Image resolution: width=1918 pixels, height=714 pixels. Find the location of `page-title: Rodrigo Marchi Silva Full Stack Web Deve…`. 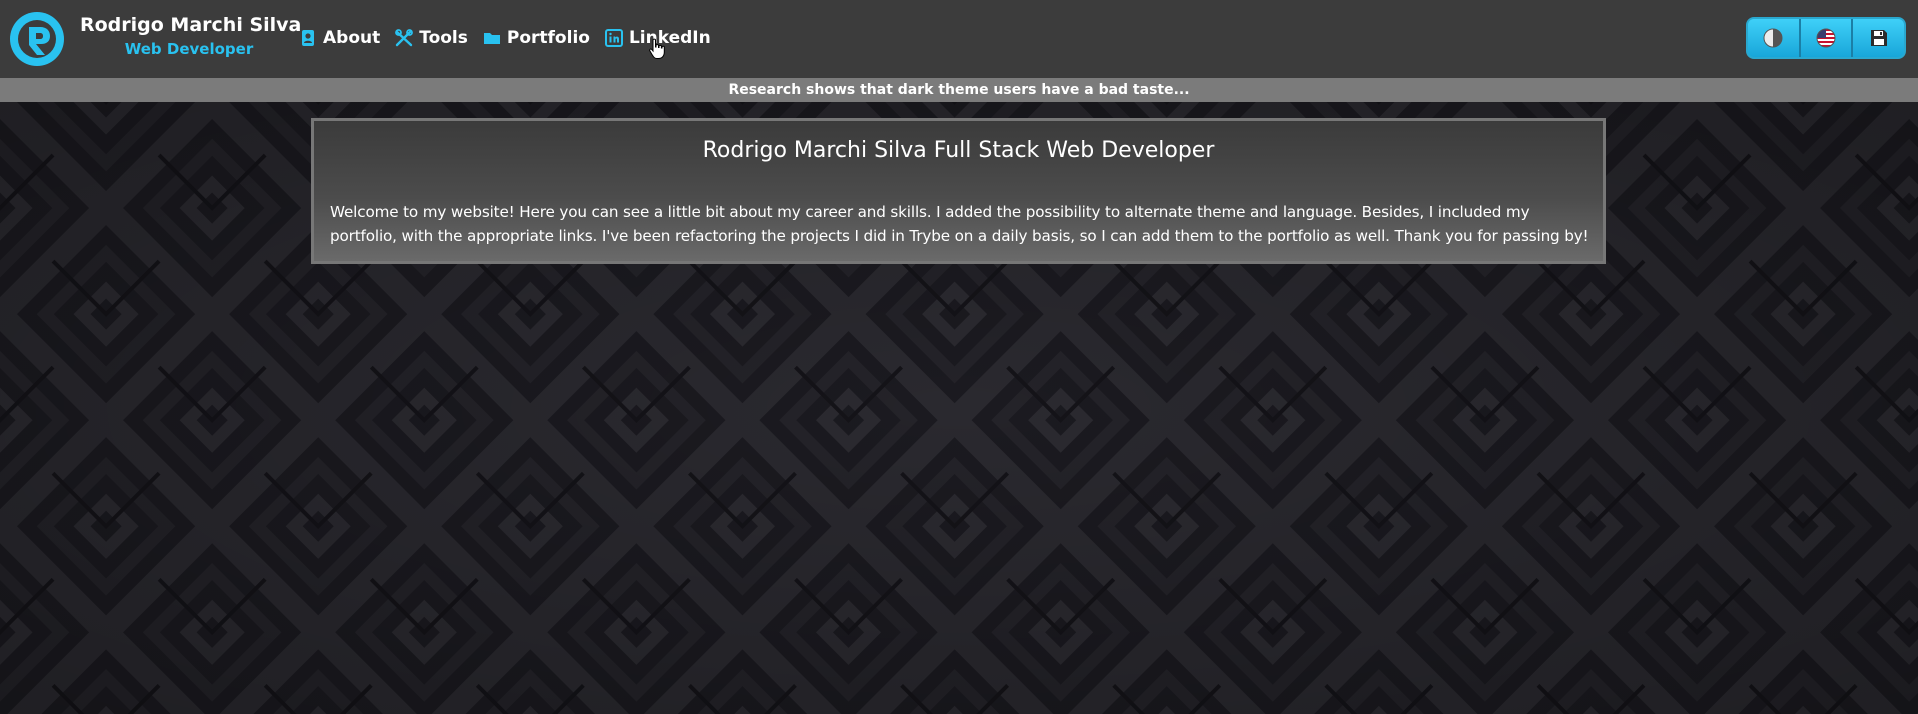

page-title: Rodrigo Marchi Silva Full Stack Web Deve… is located at coordinates (958, 150).